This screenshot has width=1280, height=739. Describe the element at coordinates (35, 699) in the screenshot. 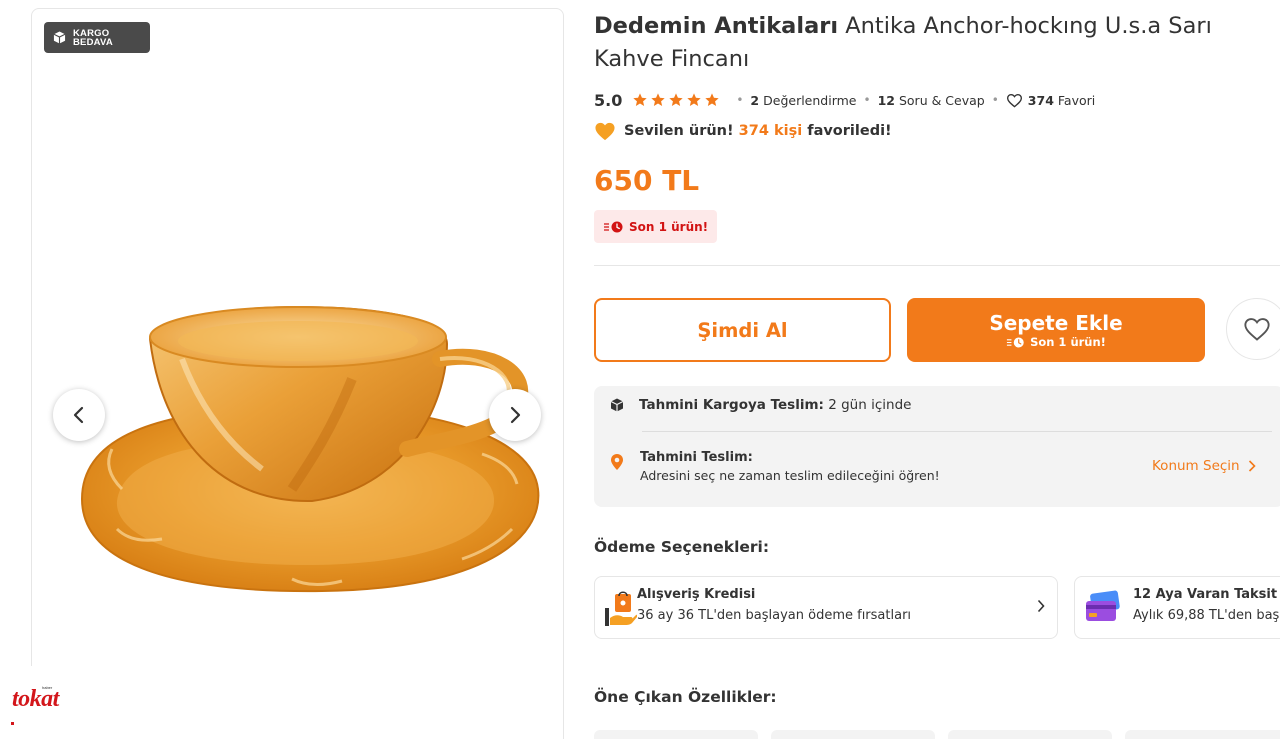

I see `watermark-word: tokat` at that location.